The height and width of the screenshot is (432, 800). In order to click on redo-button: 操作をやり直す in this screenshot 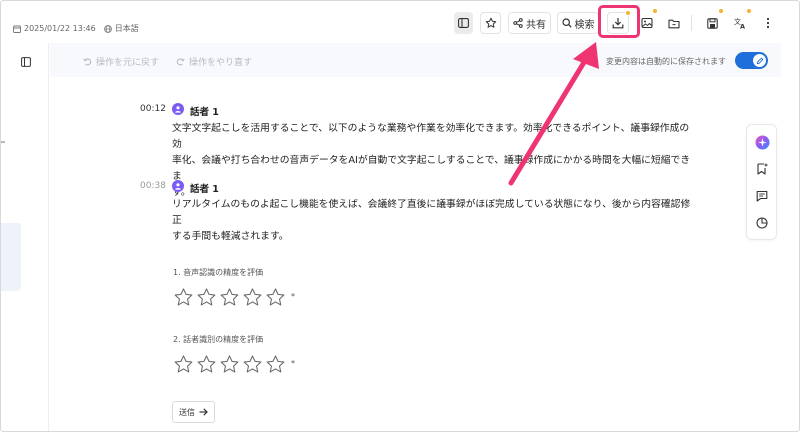, I will do `click(214, 61)`.